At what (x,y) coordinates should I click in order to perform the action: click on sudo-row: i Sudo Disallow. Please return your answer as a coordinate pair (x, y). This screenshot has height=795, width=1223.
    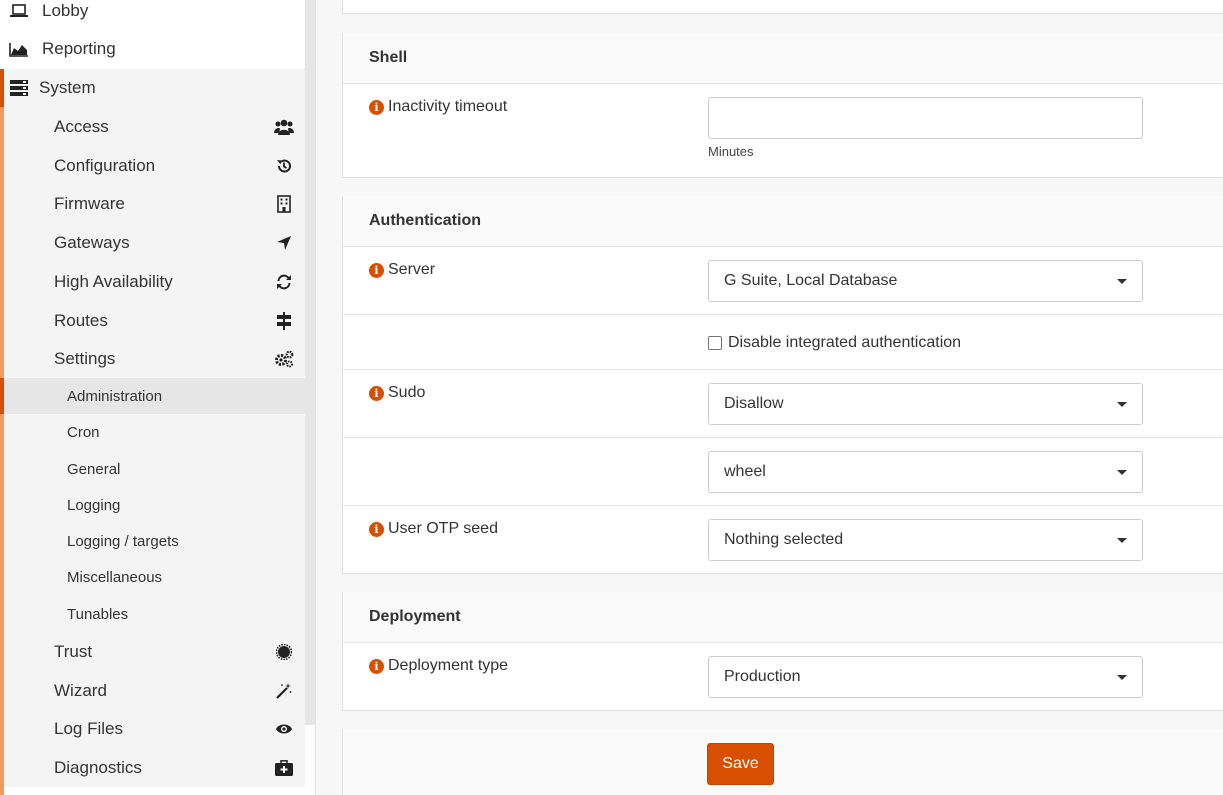
    Looking at the image, I should click on (783, 404).